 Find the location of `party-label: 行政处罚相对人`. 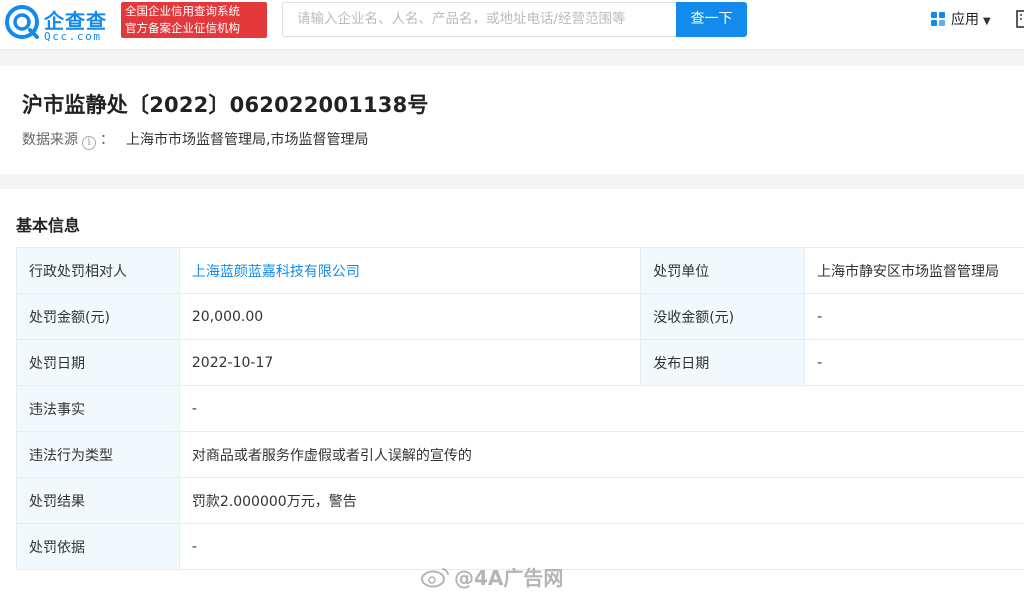

party-label: 行政处罚相对人 is located at coordinates (98, 270).